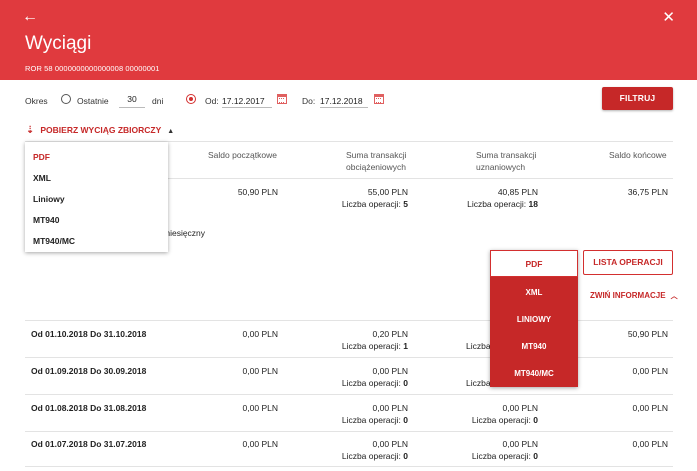  Describe the element at coordinates (184, 233) in the screenshot. I see `statement-type-text: miesięczny` at that location.